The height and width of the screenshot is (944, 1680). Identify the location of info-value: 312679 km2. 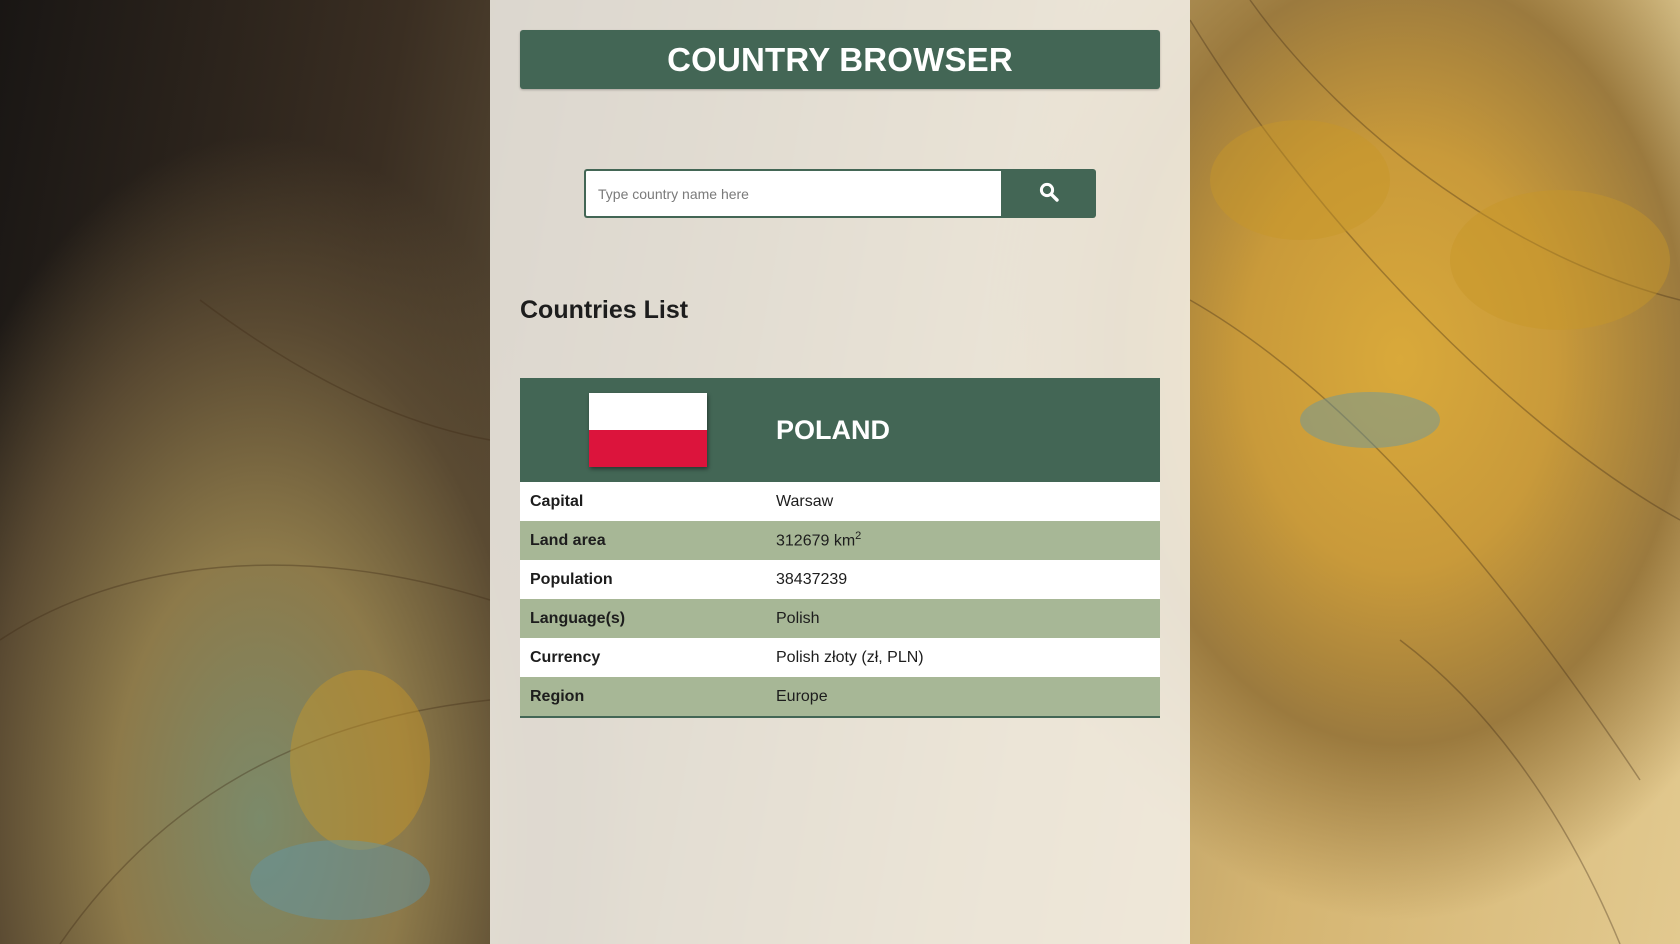
(968, 540).